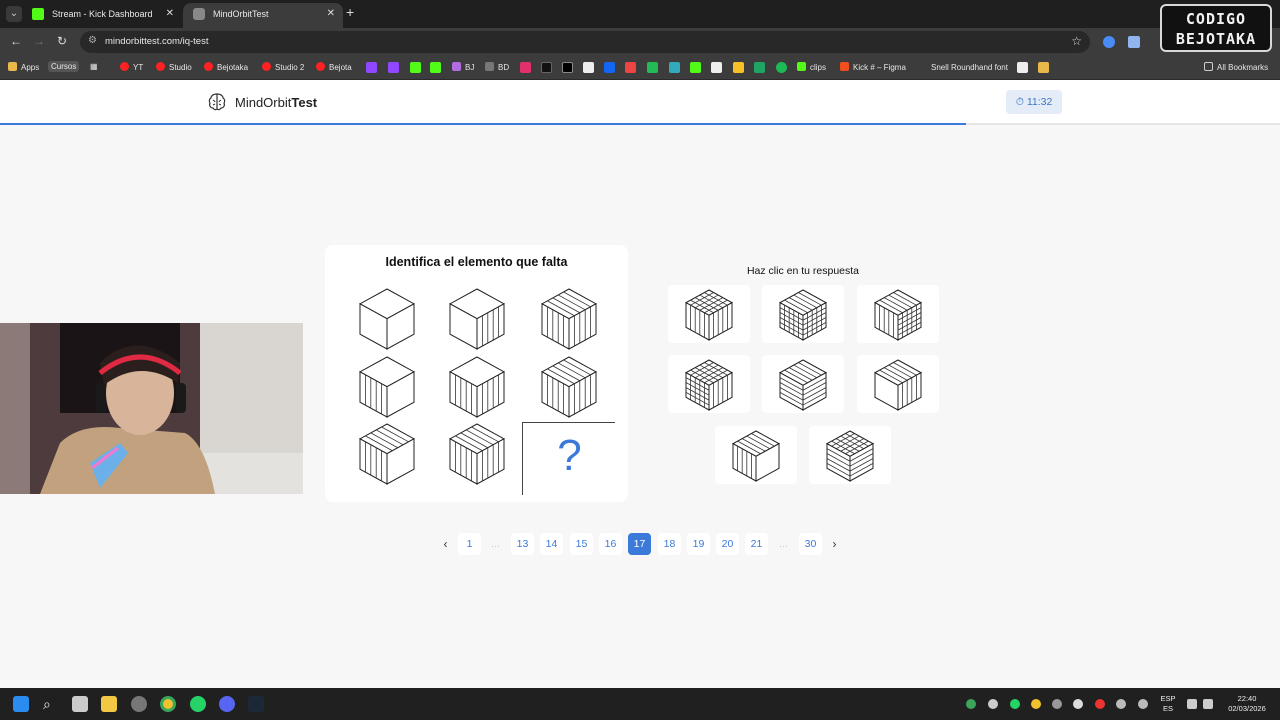 This screenshot has height=720, width=1280. What do you see at coordinates (1208, 704) in the screenshot?
I see `volume-icon` at bounding box center [1208, 704].